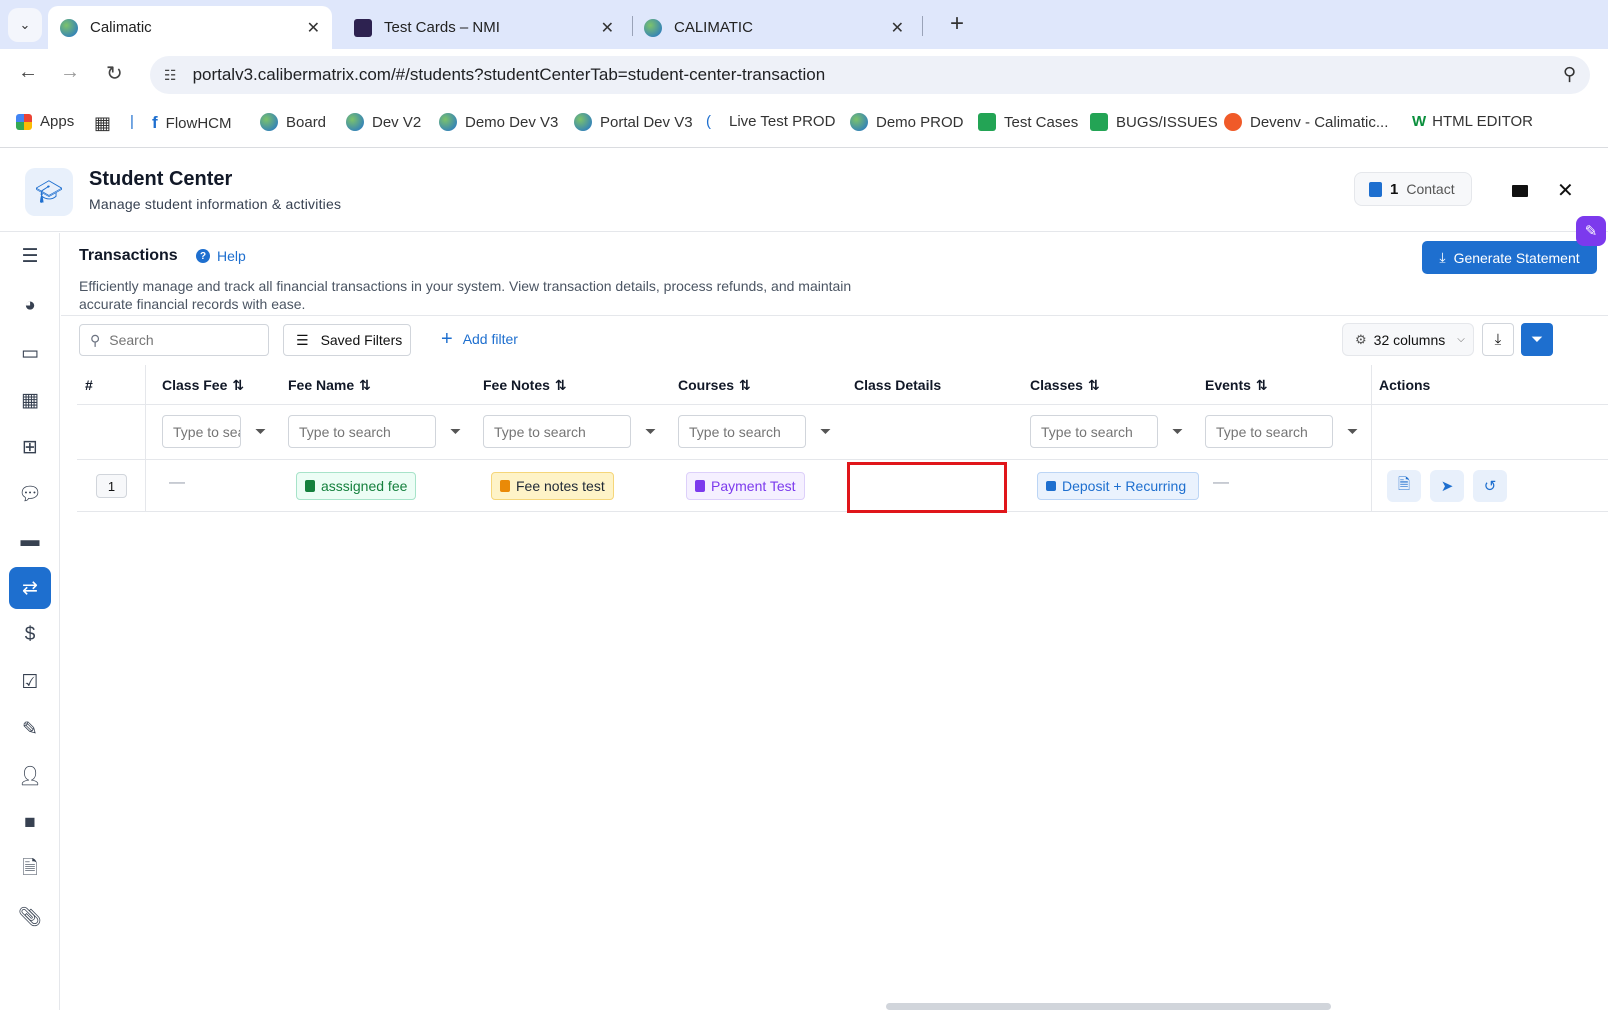 The height and width of the screenshot is (1010, 1608). What do you see at coordinates (1498, 339) in the screenshot?
I see `export-download-button: ⤓` at bounding box center [1498, 339].